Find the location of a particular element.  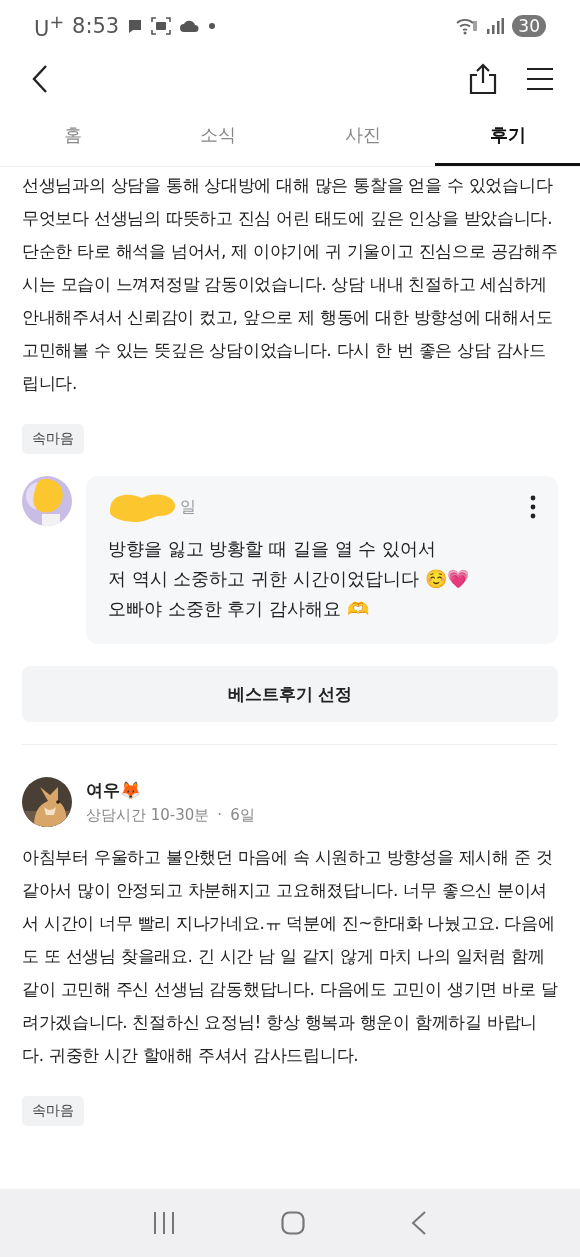

chat-notification-icon is located at coordinates (135, 26).